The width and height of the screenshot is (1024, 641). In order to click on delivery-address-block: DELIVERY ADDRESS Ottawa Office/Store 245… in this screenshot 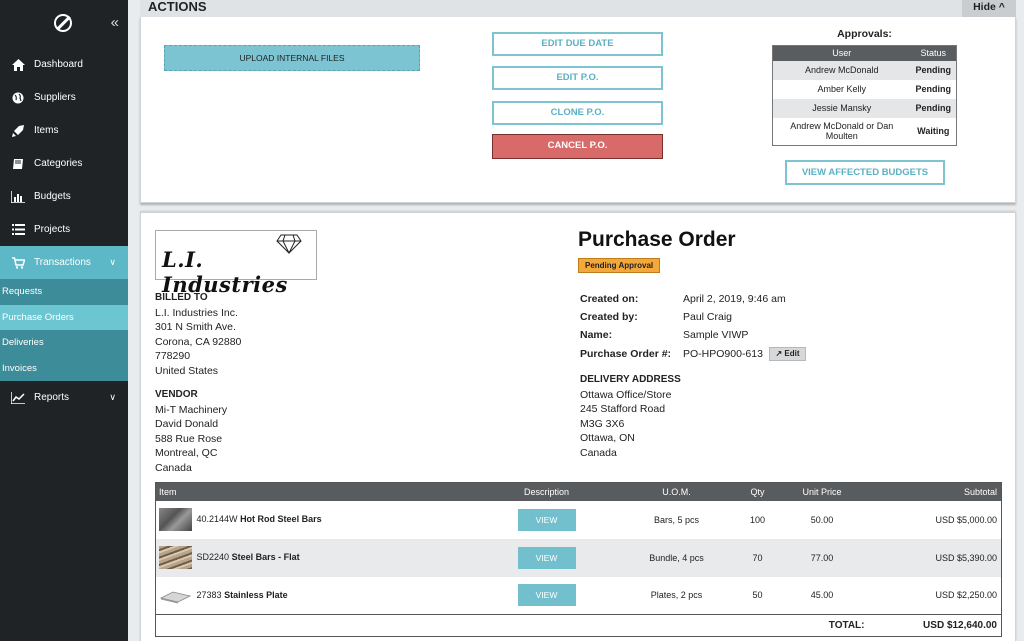, I will do `click(630, 416)`.